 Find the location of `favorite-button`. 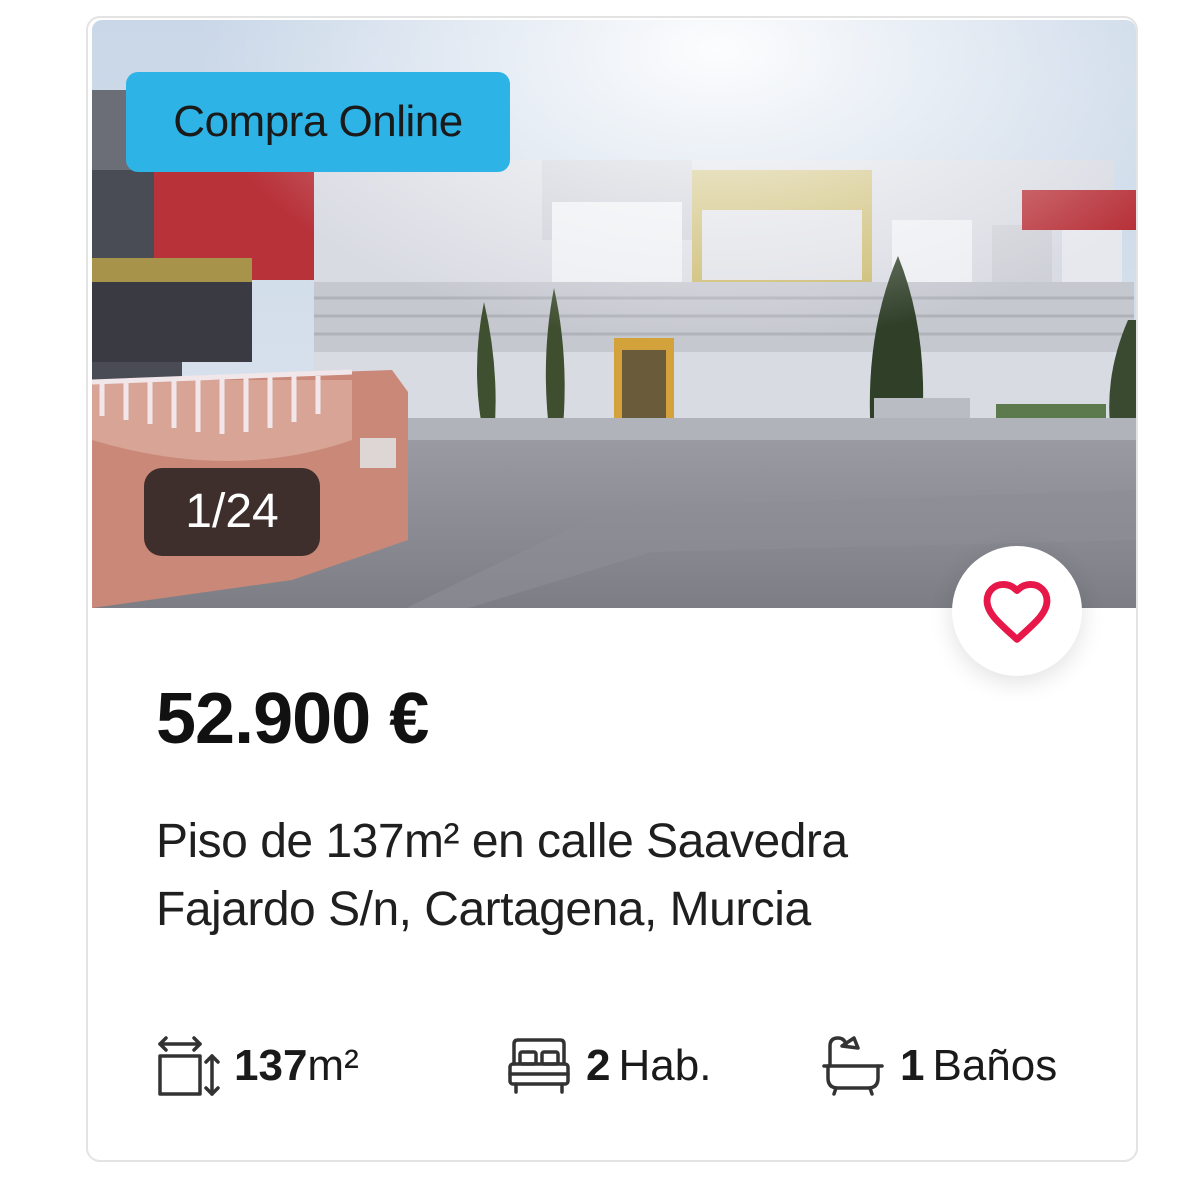

favorite-button is located at coordinates (1017, 611).